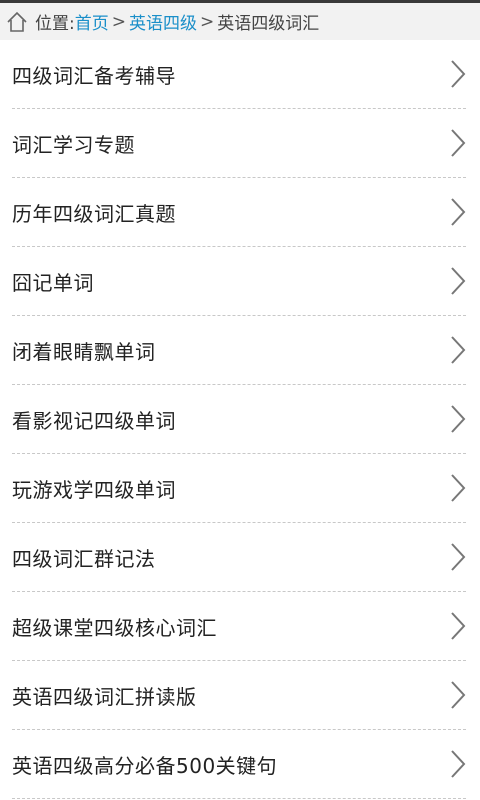 The width and height of the screenshot is (480, 800). What do you see at coordinates (239, 143) in the screenshot?
I see `list-item: 词汇学习专题` at bounding box center [239, 143].